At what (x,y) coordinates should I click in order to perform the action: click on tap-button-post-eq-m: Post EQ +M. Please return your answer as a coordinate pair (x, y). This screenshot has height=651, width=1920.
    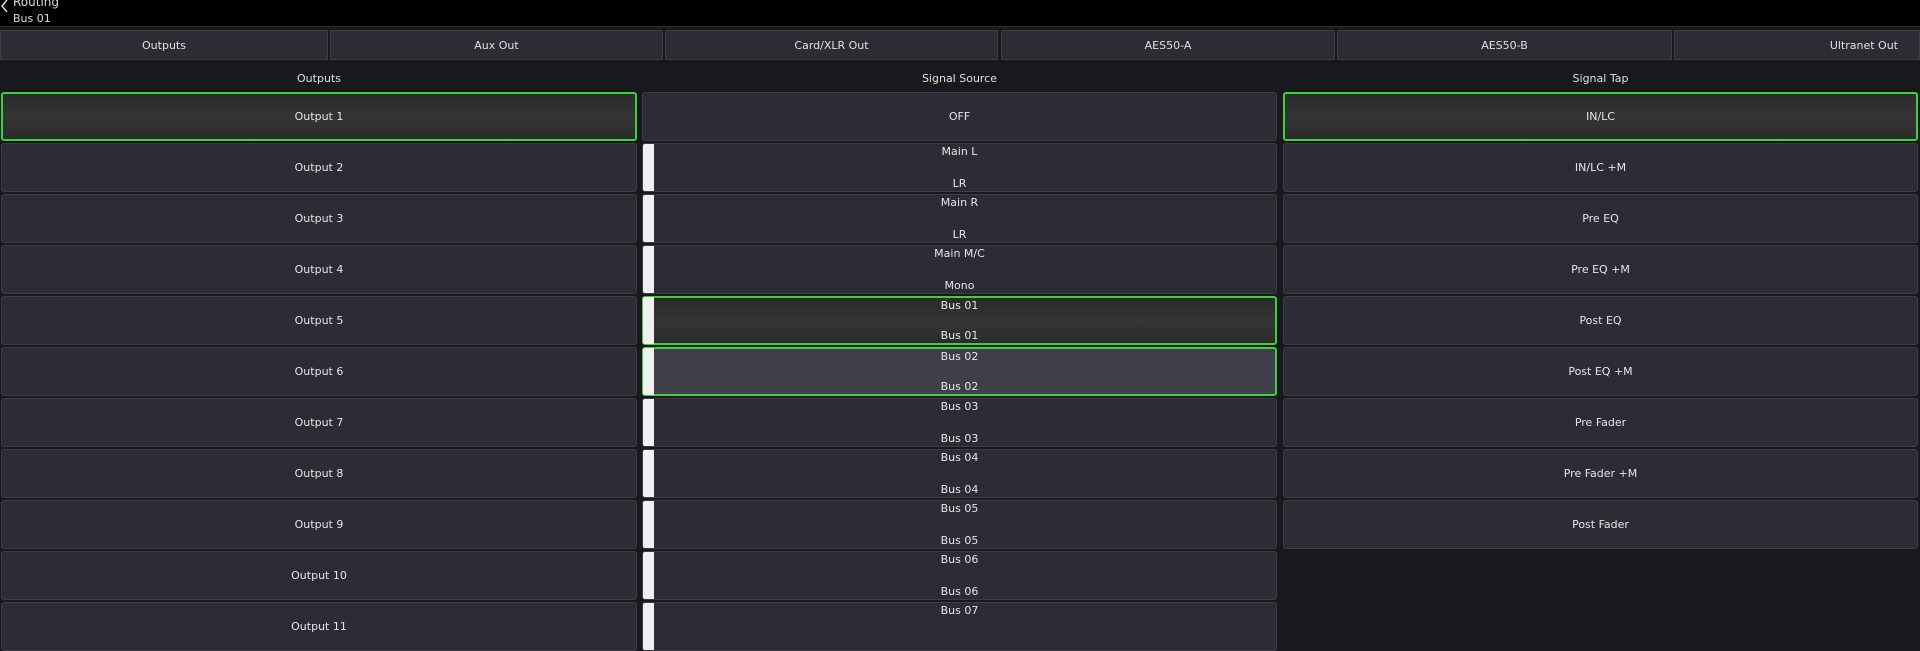
    Looking at the image, I should click on (1600, 371).